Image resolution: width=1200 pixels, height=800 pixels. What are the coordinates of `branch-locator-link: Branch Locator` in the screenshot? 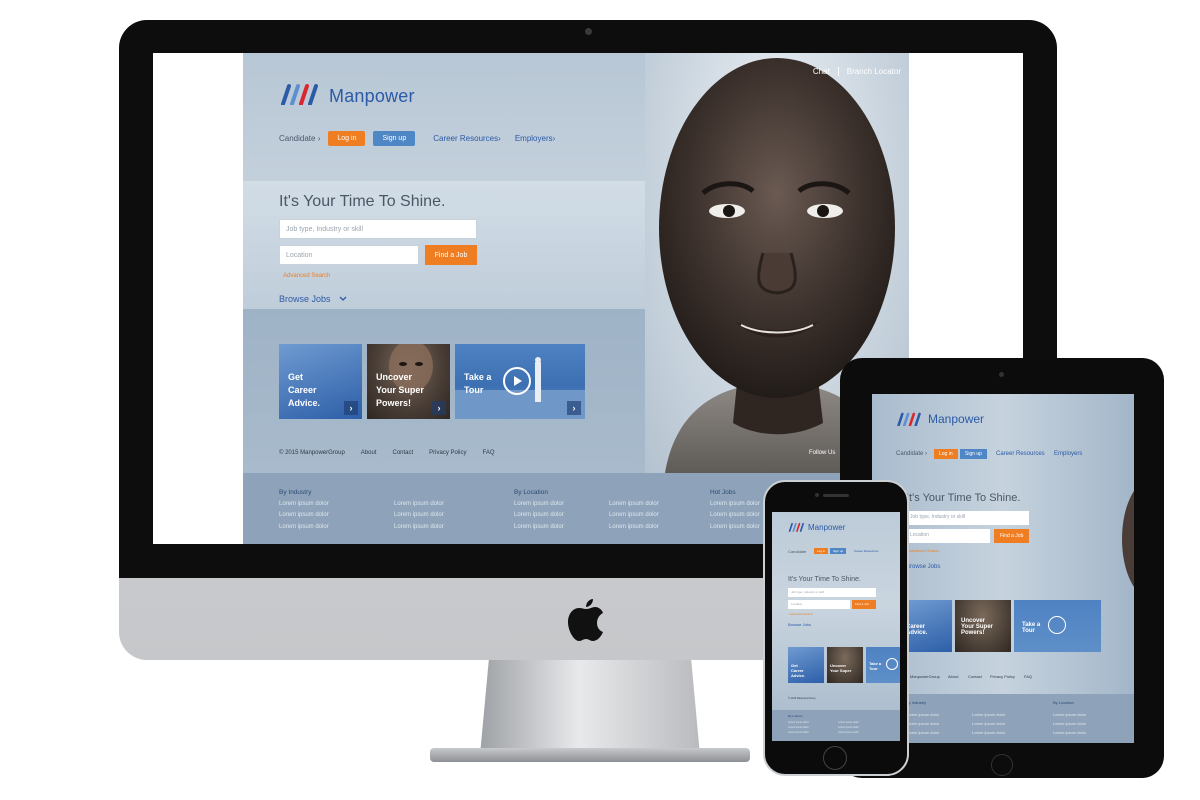 It's located at (874, 71).